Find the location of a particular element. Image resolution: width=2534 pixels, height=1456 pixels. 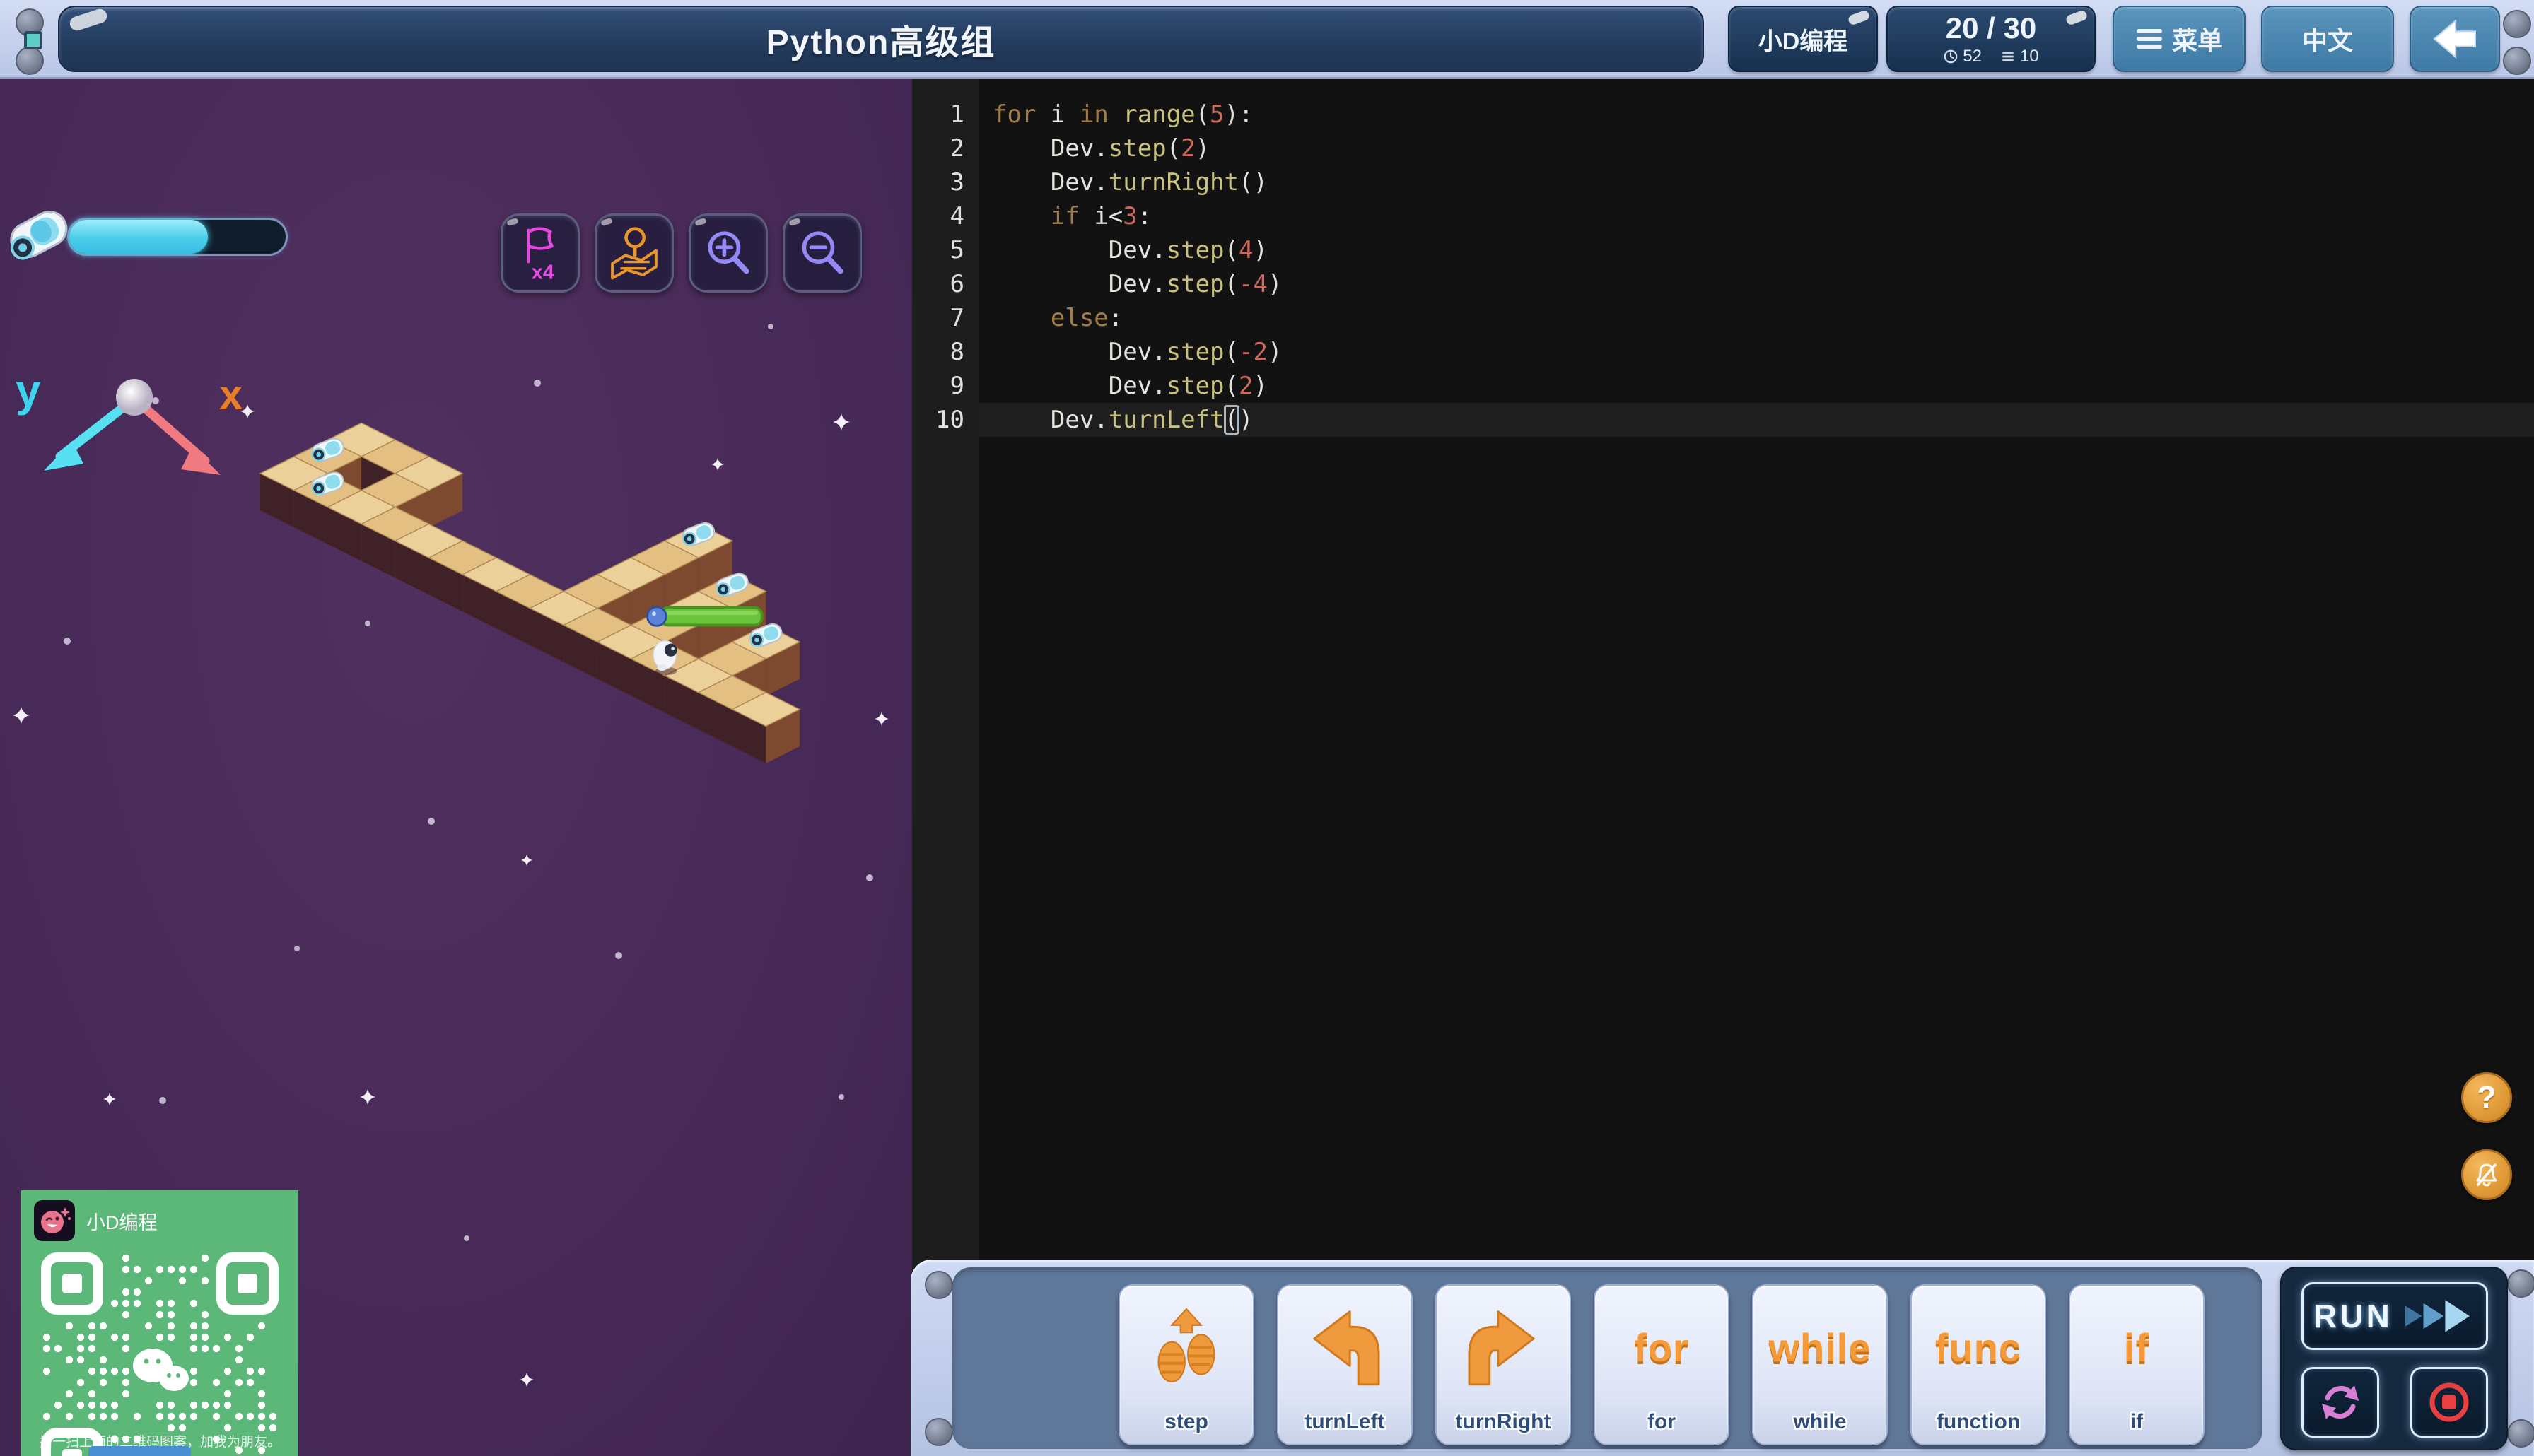

stop-icon is located at coordinates (2449, 1402).